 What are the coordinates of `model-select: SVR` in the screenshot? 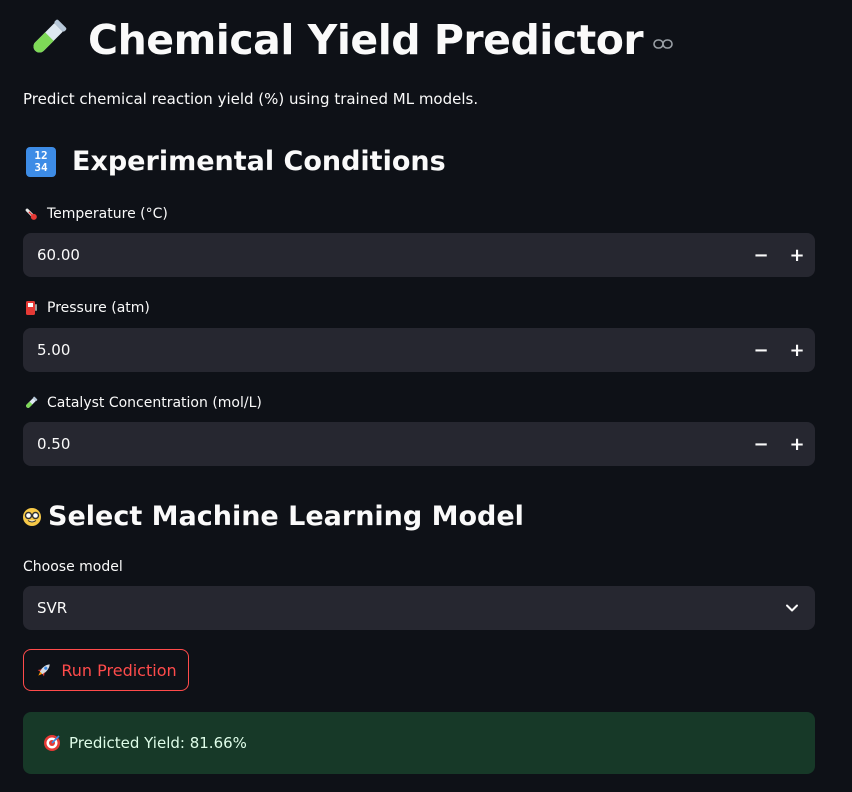 It's located at (419, 608).